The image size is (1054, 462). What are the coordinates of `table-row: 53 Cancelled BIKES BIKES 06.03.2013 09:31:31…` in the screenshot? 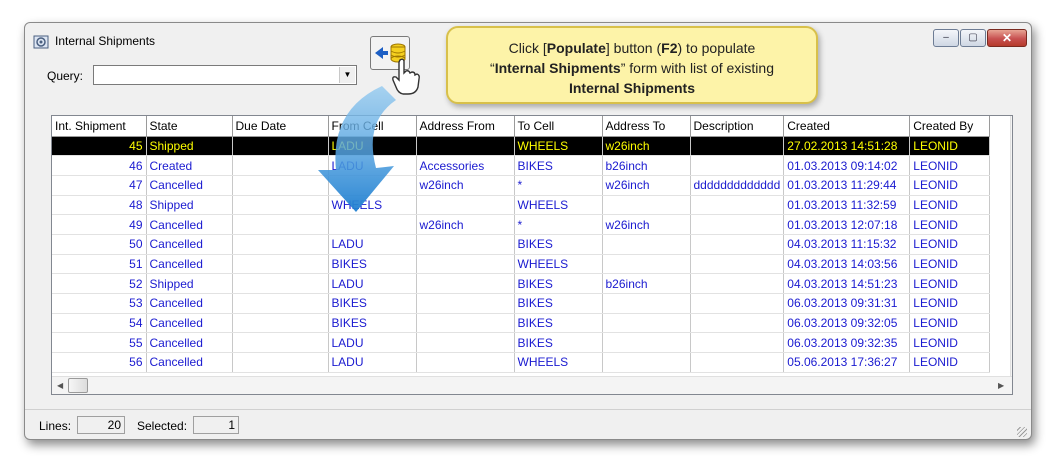 It's located at (521, 303).